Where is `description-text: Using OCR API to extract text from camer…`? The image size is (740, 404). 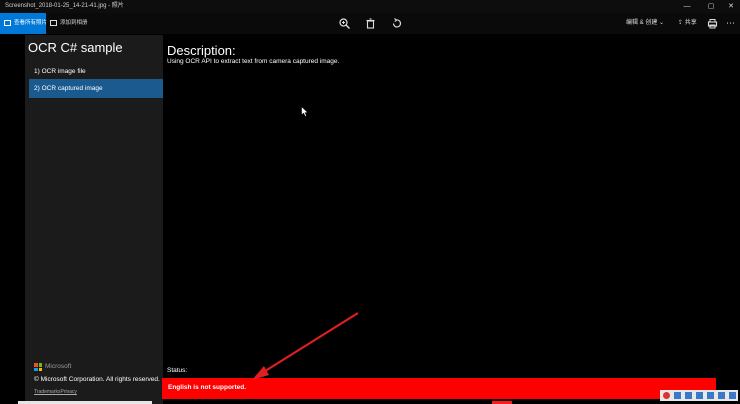
description-text: Using OCR API to extract text from camer… is located at coordinates (253, 61).